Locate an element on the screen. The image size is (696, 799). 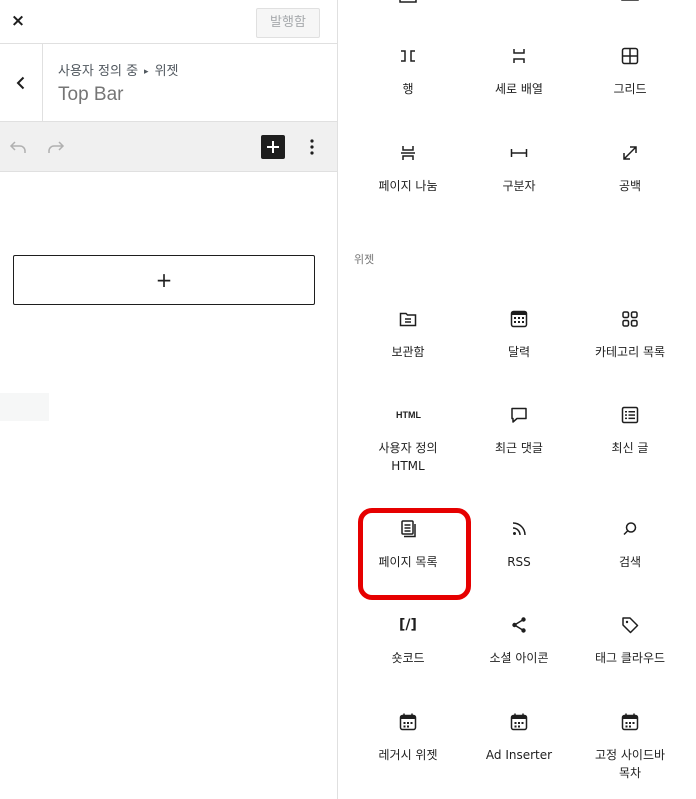
undo-icon is located at coordinates (18, 147).